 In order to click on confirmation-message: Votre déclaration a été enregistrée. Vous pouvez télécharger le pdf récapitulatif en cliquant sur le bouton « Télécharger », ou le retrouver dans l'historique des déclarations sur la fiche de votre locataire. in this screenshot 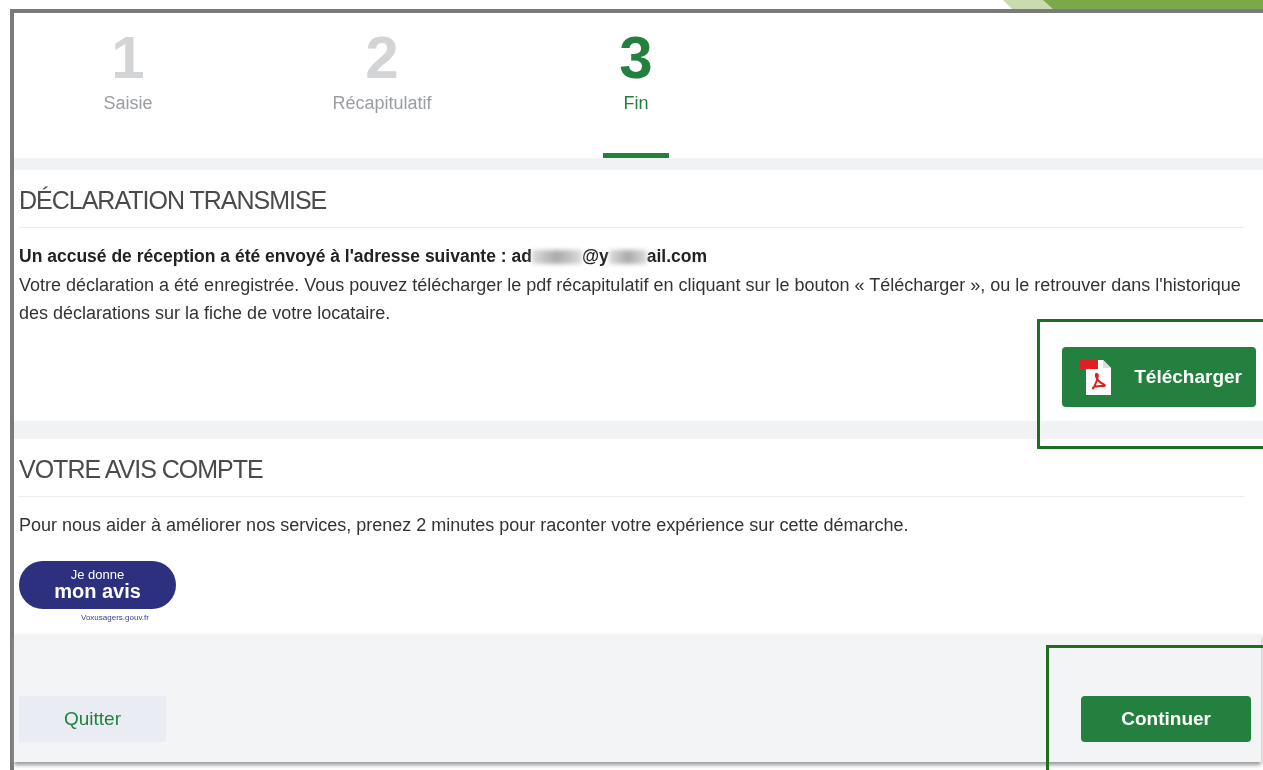, I will do `click(630, 299)`.